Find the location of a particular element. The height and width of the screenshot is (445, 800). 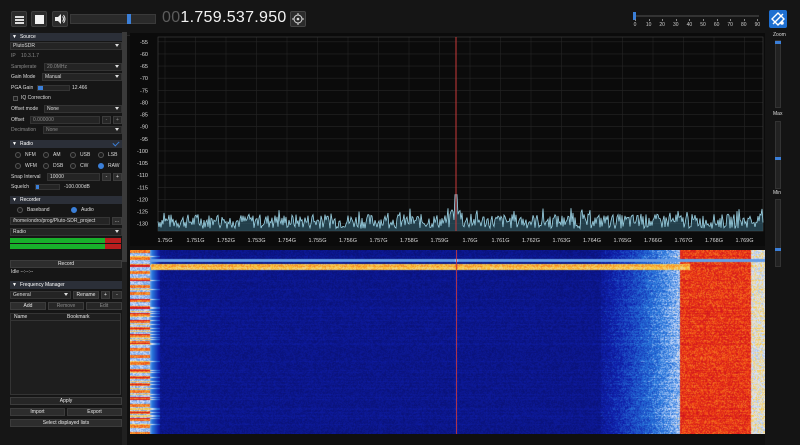

spectrum-x-tick-label: 1.758G is located at coordinates (409, 241).